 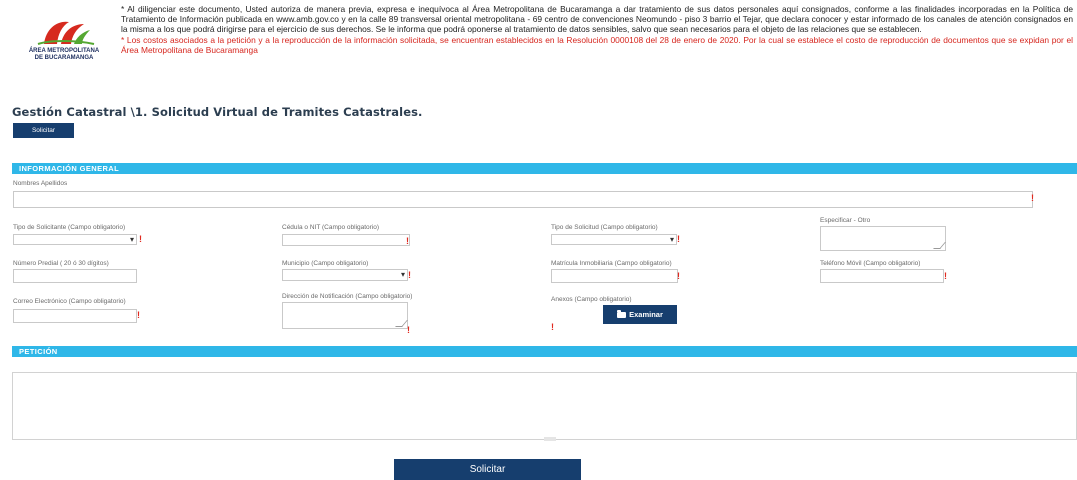 What do you see at coordinates (69, 227) in the screenshot?
I see `tipo-solicitante-label: Tipo de Solicitante (Campo obligatorio)` at bounding box center [69, 227].